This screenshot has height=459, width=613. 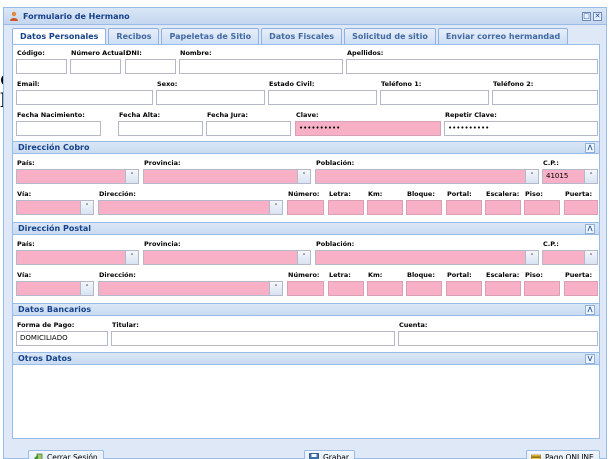 What do you see at coordinates (253, 338) in the screenshot?
I see `titular-field` at bounding box center [253, 338].